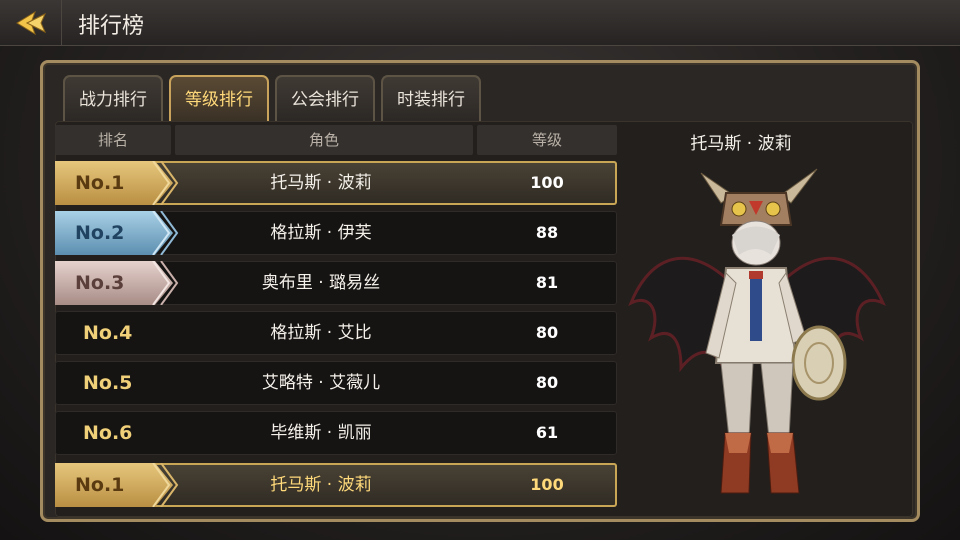  I want to click on tab-guild-ranking: 公会排行, so click(325, 98).